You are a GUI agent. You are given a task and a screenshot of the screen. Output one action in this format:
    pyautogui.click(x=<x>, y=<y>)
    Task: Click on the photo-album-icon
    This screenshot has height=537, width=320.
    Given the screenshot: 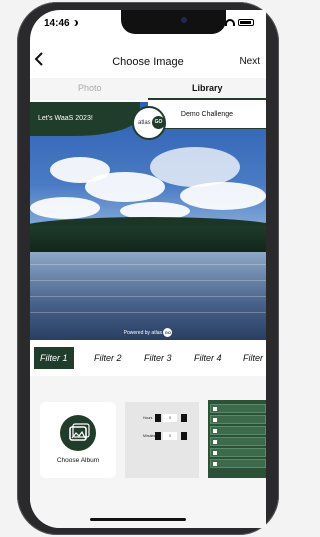 What is the action you would take?
    pyautogui.click(x=79, y=432)
    